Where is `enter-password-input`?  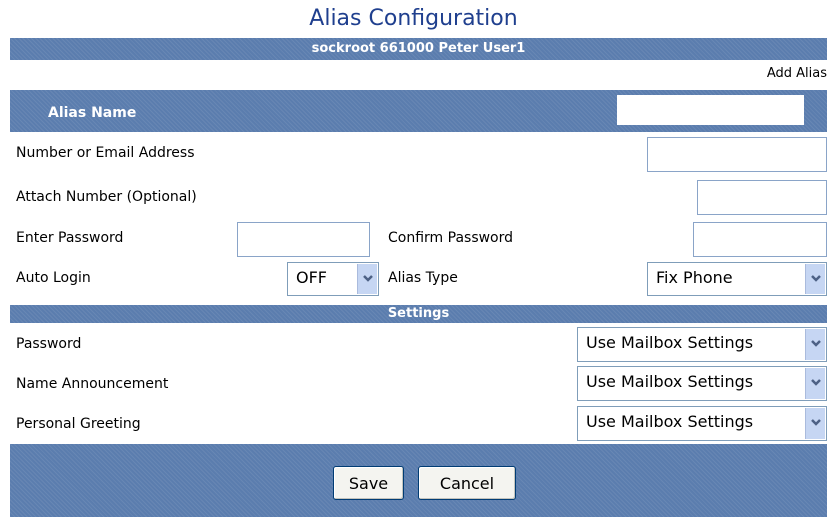 enter-password-input is located at coordinates (303, 239).